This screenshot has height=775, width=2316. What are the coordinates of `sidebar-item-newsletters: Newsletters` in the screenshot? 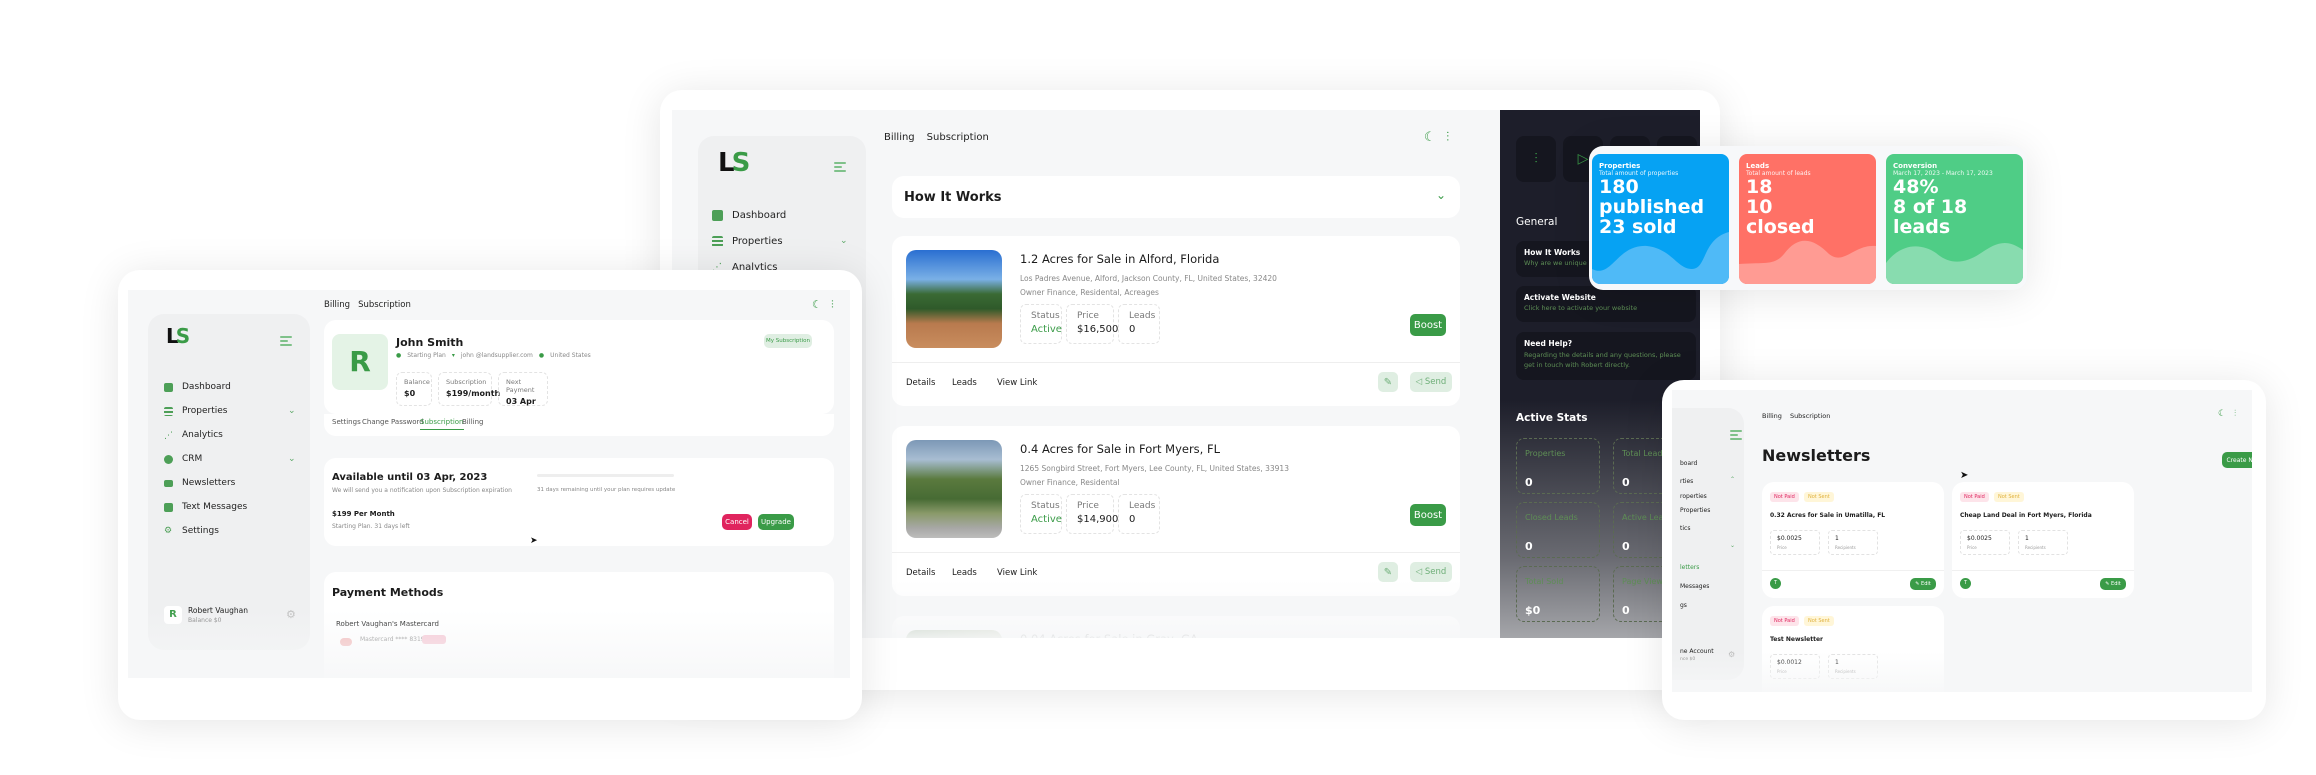 It's located at (199, 483).